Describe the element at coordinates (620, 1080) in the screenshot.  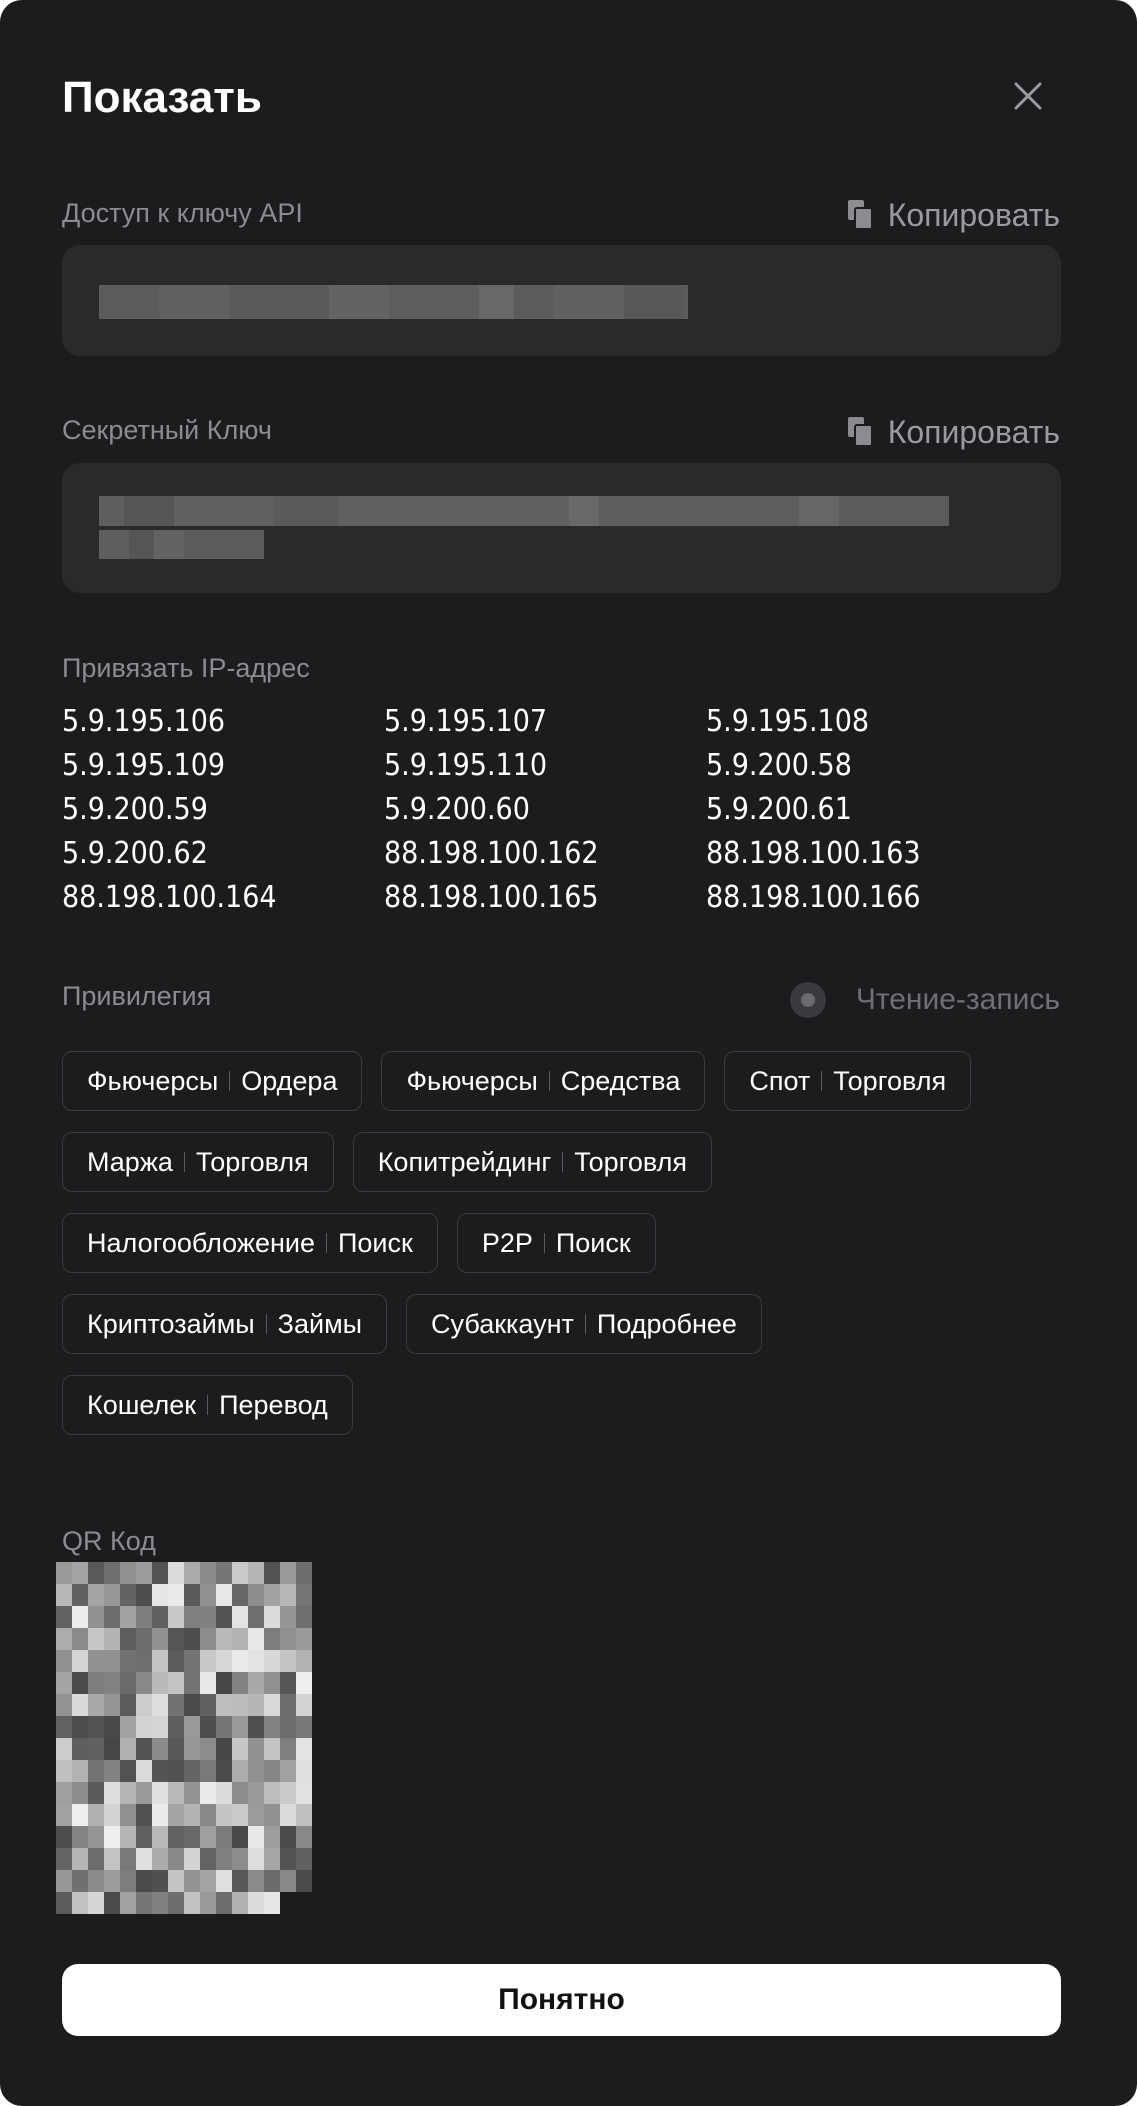
I see `privilege-permission: Средства` at that location.